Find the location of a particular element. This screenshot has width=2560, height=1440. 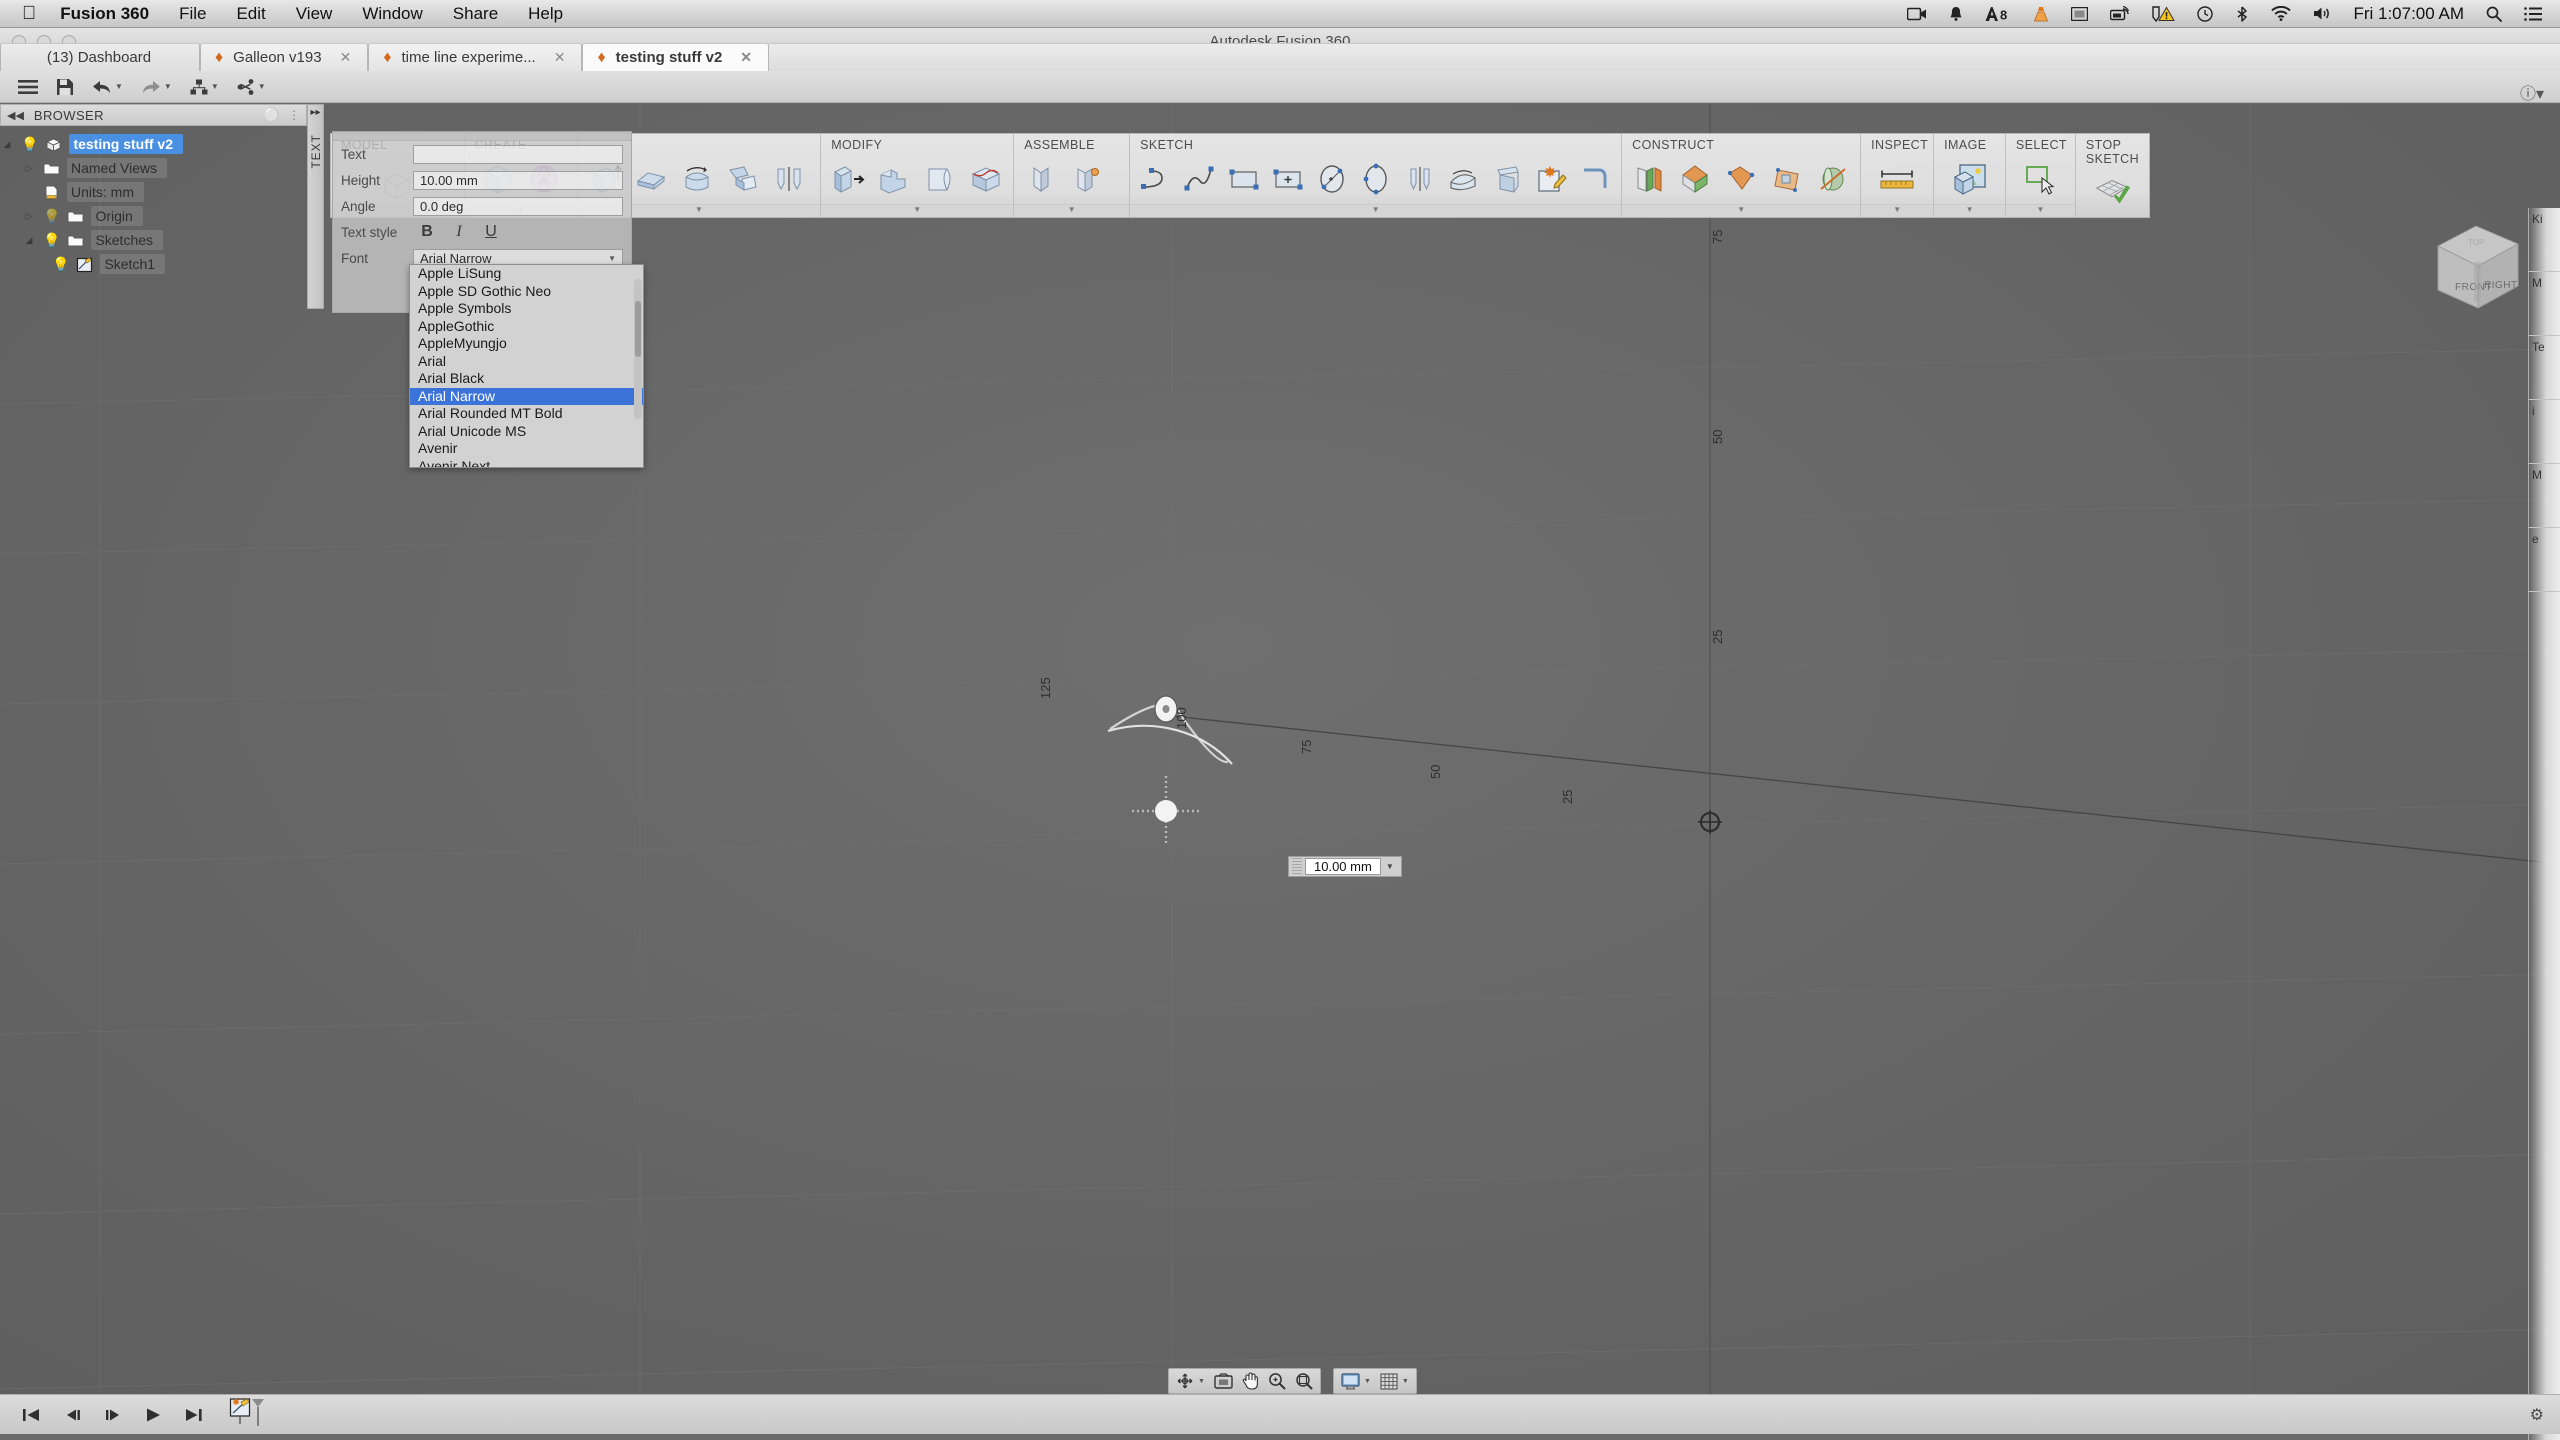

midplane-icon is located at coordinates (1741, 179).